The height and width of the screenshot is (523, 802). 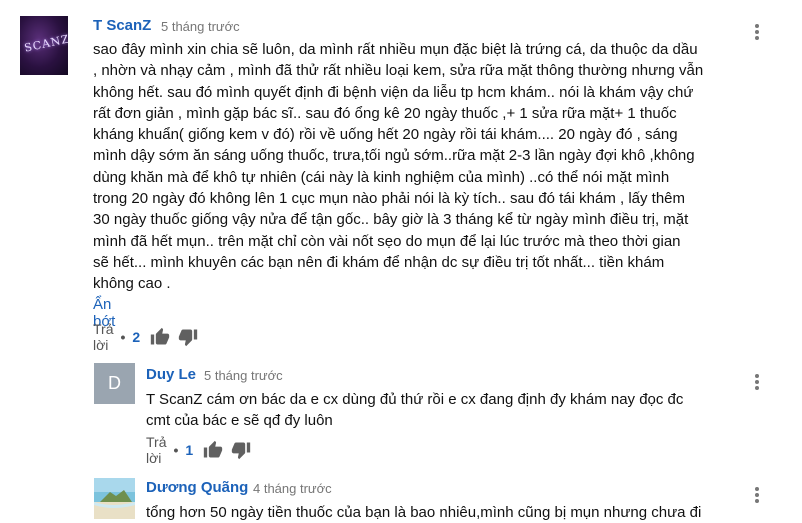 I want to click on comment-time: 4 tháng trước, so click(x=292, y=488).